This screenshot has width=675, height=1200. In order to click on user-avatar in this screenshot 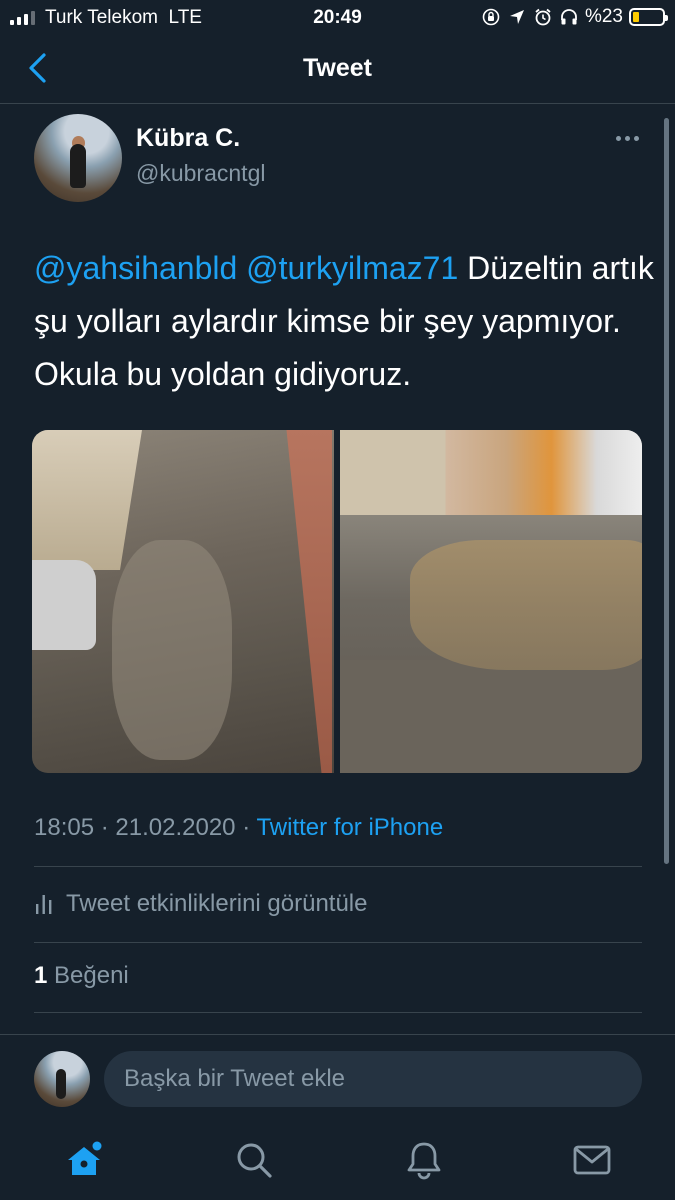, I will do `click(62, 1079)`.